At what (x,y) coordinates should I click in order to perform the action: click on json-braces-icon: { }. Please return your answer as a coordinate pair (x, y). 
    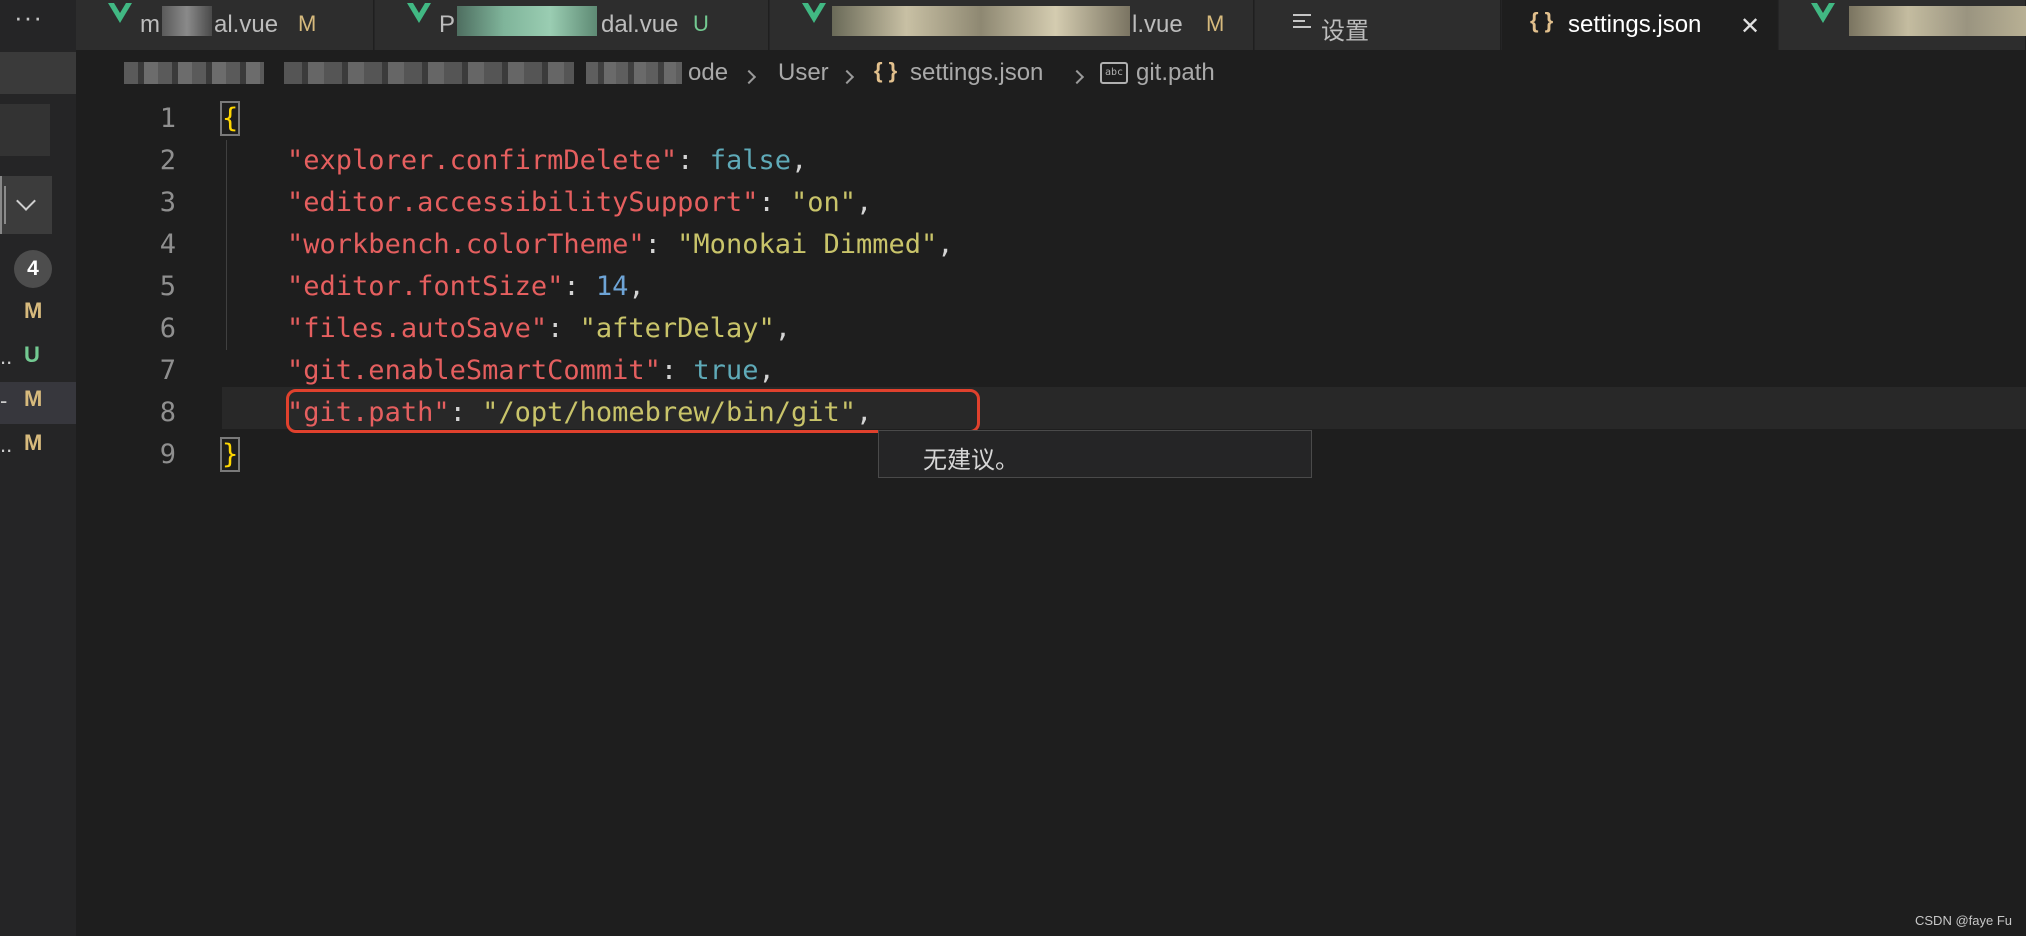
    Looking at the image, I should click on (1542, 20).